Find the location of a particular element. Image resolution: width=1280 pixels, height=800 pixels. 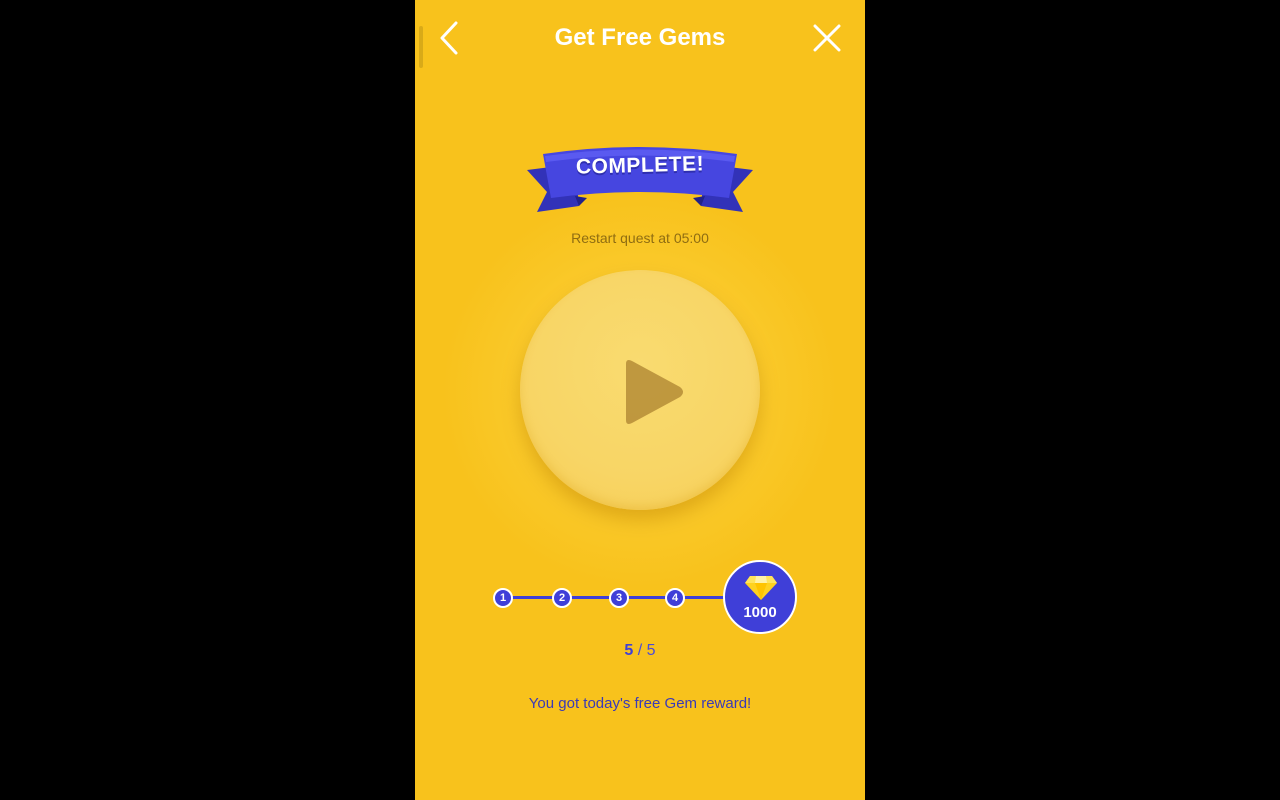

gem-icon is located at coordinates (761, 588).